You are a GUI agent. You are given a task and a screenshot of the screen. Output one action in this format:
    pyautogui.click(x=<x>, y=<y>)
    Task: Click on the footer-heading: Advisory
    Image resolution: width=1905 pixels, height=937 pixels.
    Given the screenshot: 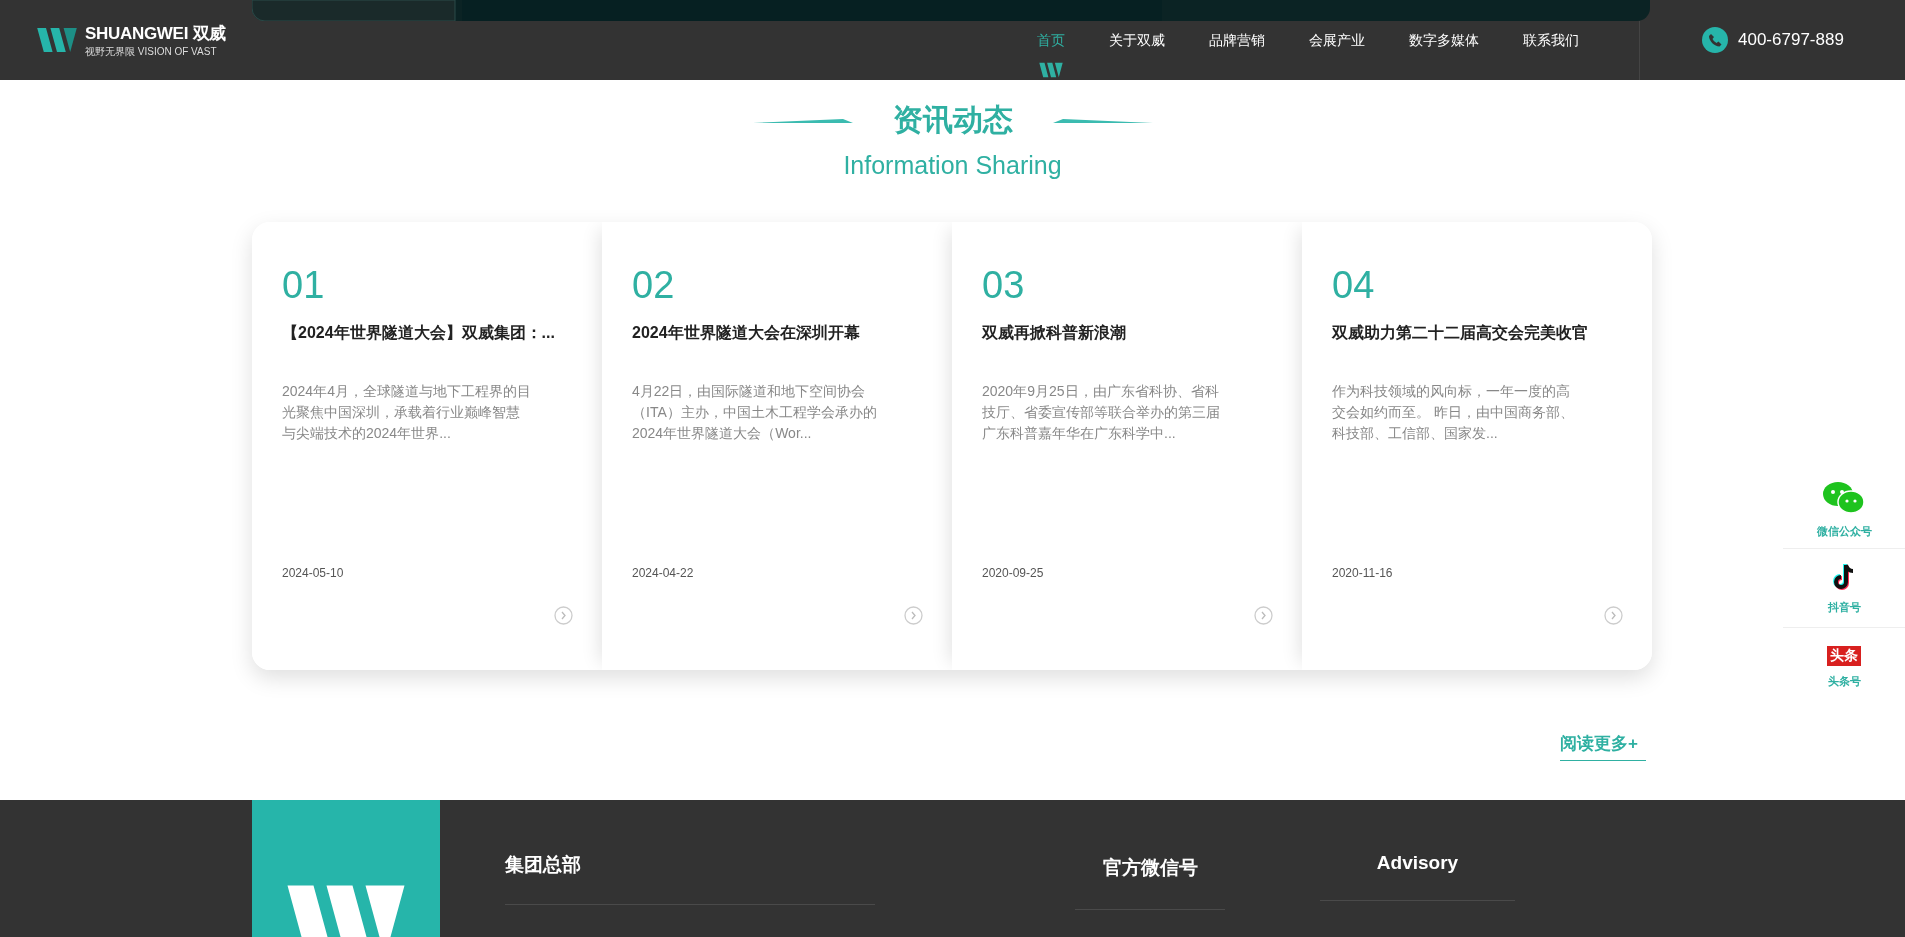 What is the action you would take?
    pyautogui.click(x=1417, y=863)
    